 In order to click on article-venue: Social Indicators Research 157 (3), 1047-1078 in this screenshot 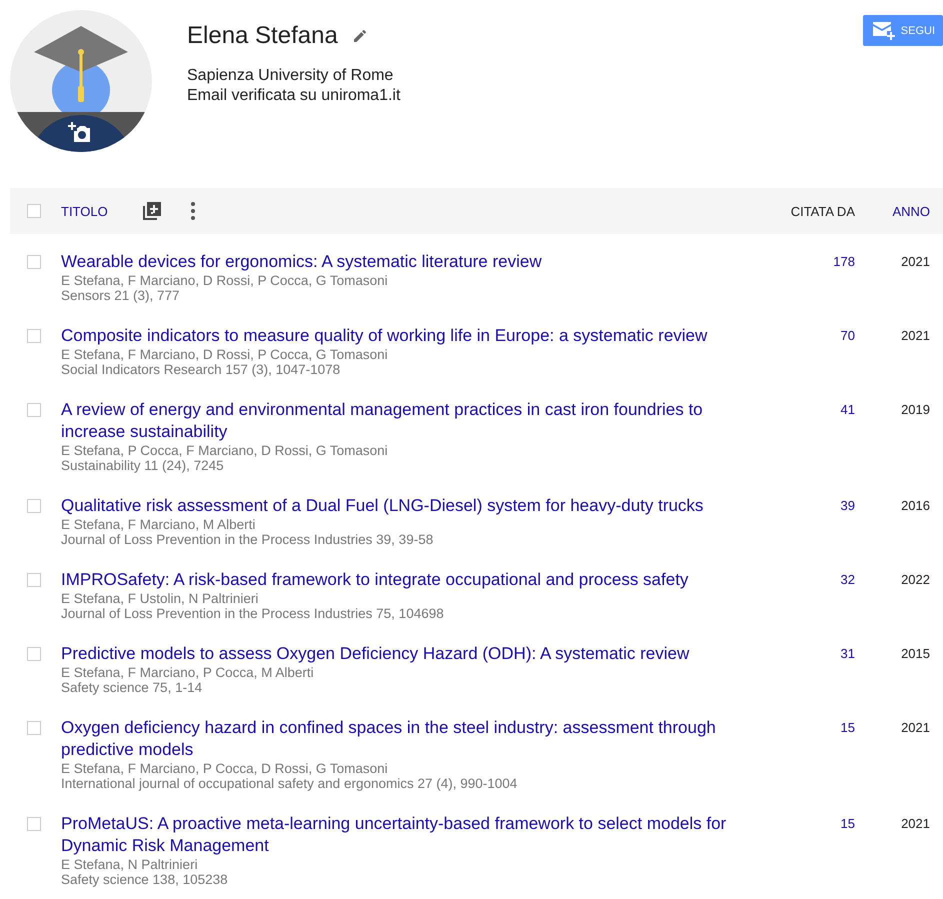, I will do `click(201, 369)`.